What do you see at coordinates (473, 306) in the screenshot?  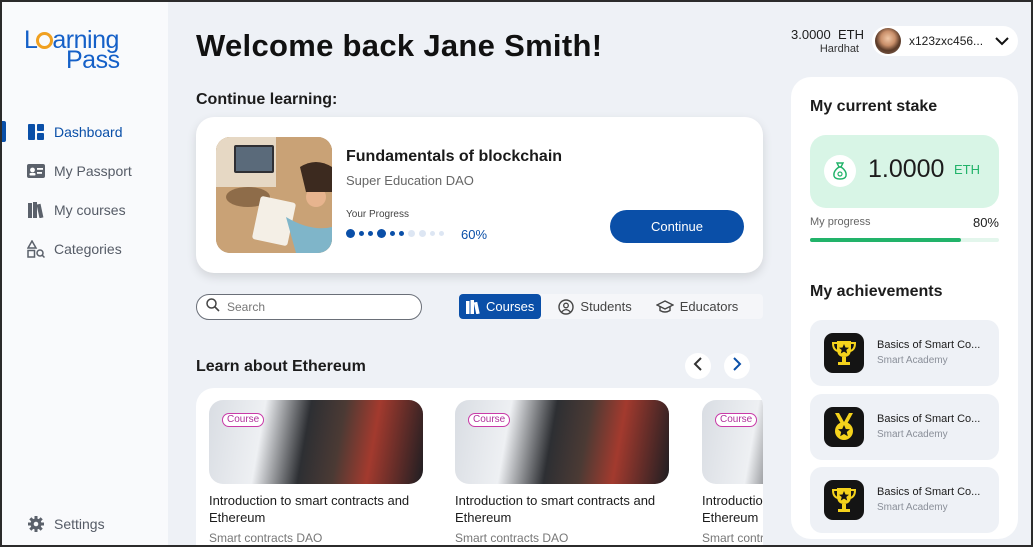 I see `courses-icon` at bounding box center [473, 306].